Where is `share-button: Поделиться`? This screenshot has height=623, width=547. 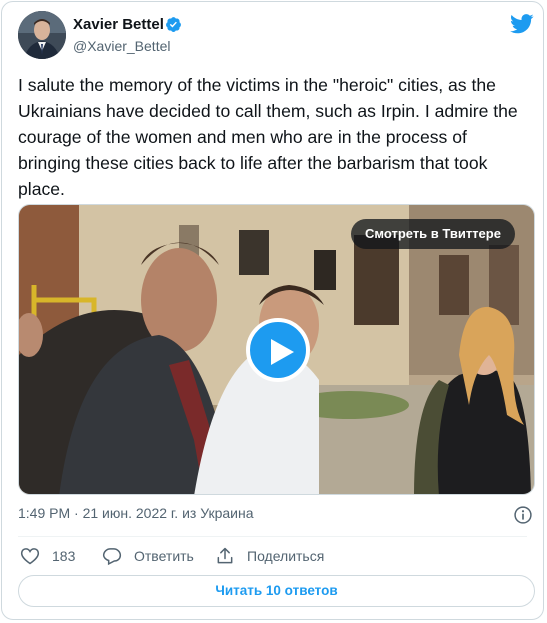 share-button: Поделиться is located at coordinates (269, 556).